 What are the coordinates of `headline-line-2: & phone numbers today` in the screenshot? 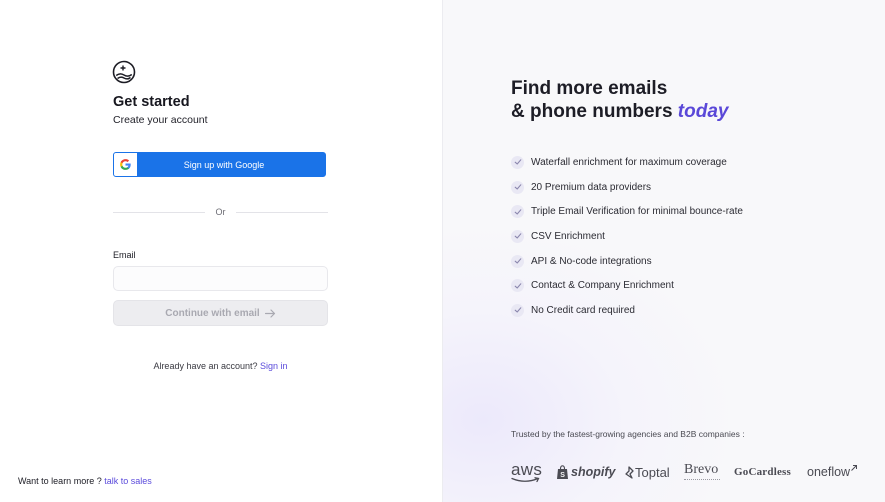 It's located at (619, 111).